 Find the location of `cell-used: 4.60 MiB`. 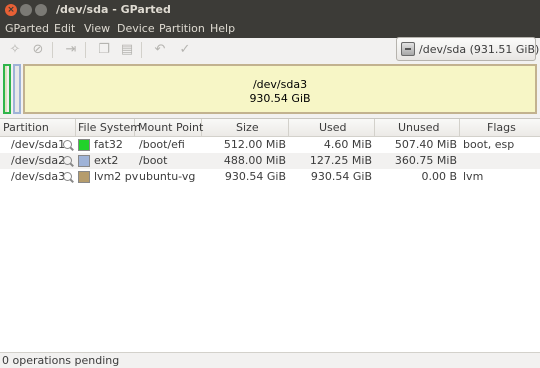

cell-used: 4.60 MiB is located at coordinates (347, 144).